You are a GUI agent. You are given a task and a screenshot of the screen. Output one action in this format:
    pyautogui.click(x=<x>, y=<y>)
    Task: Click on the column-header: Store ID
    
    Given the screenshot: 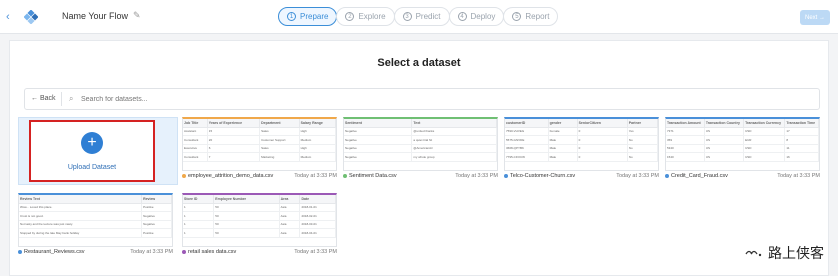 What is the action you would take?
    pyautogui.click(x=199, y=199)
    